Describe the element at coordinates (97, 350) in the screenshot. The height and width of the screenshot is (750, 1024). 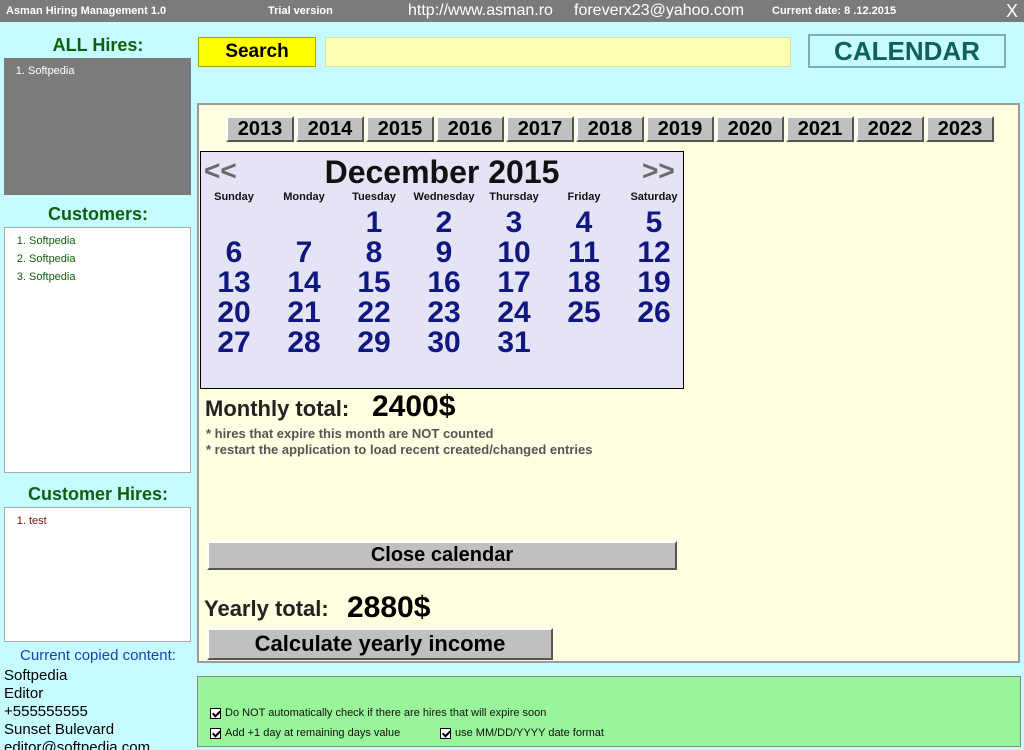
I see `customers-list: SoftpediaSoftpediaSoftpedia` at that location.